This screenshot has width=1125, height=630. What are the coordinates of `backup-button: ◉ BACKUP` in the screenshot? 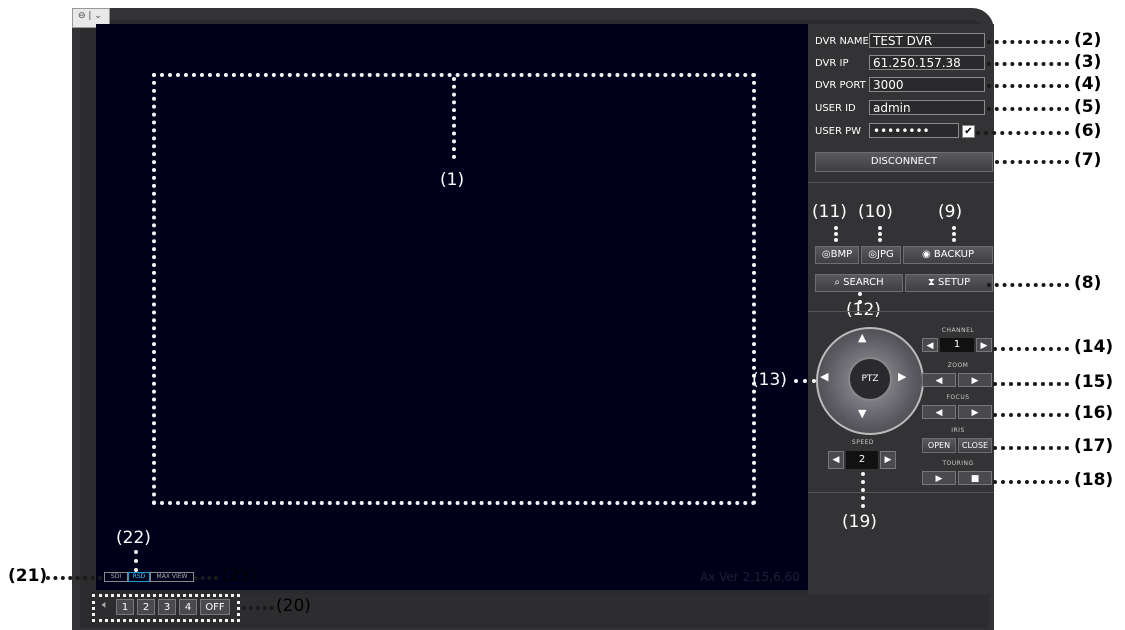 It's located at (948, 255).